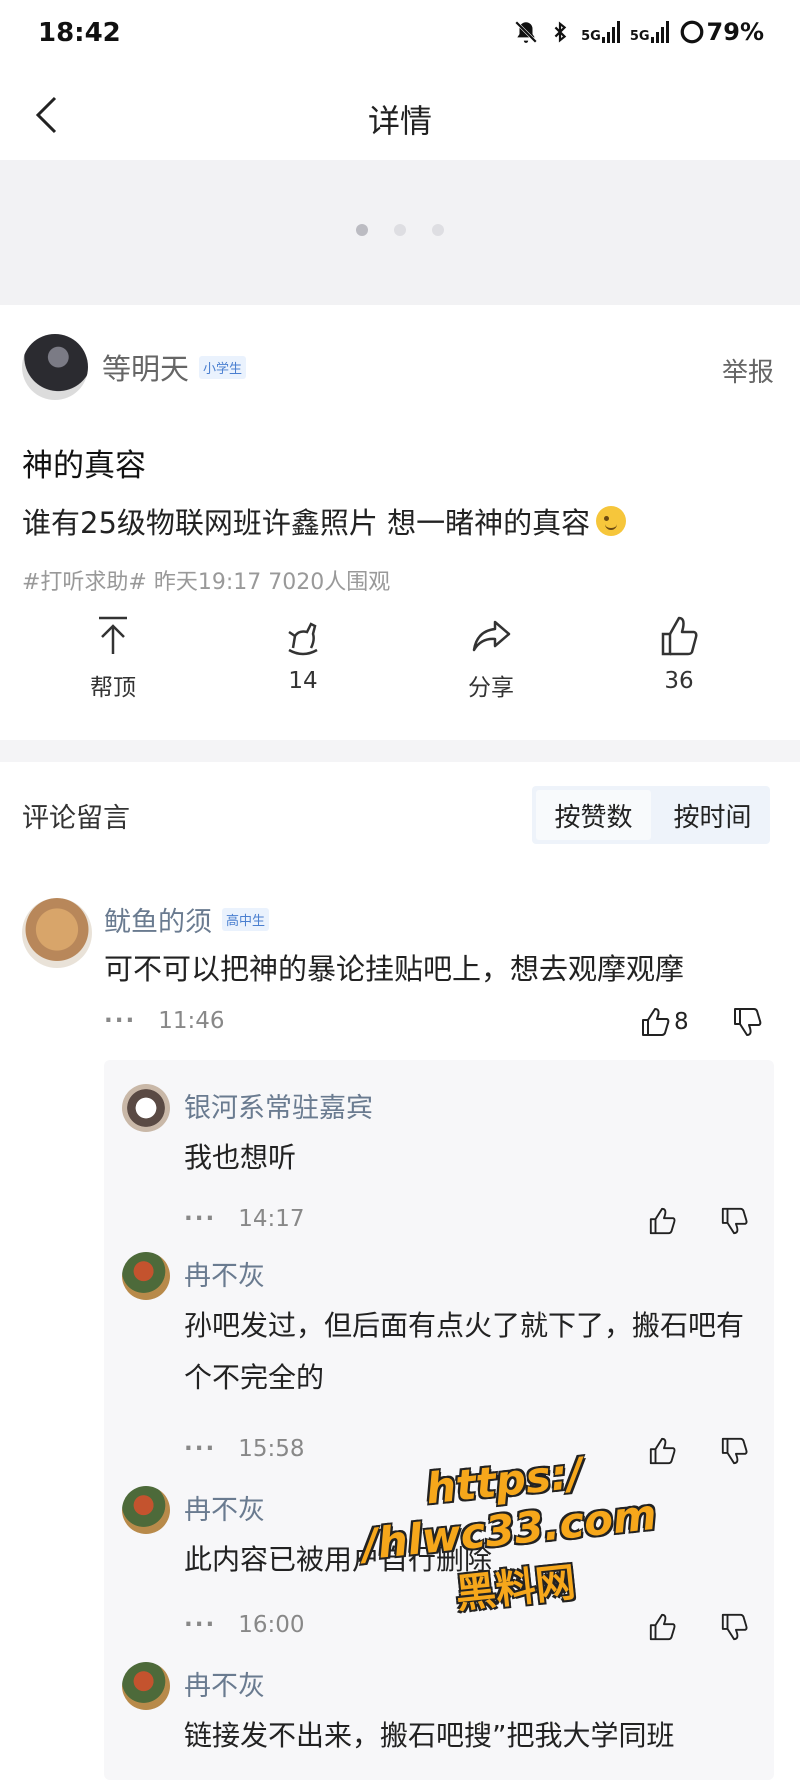 The height and width of the screenshot is (1780, 800). I want to click on rocking-horse-icon, so click(303, 639).